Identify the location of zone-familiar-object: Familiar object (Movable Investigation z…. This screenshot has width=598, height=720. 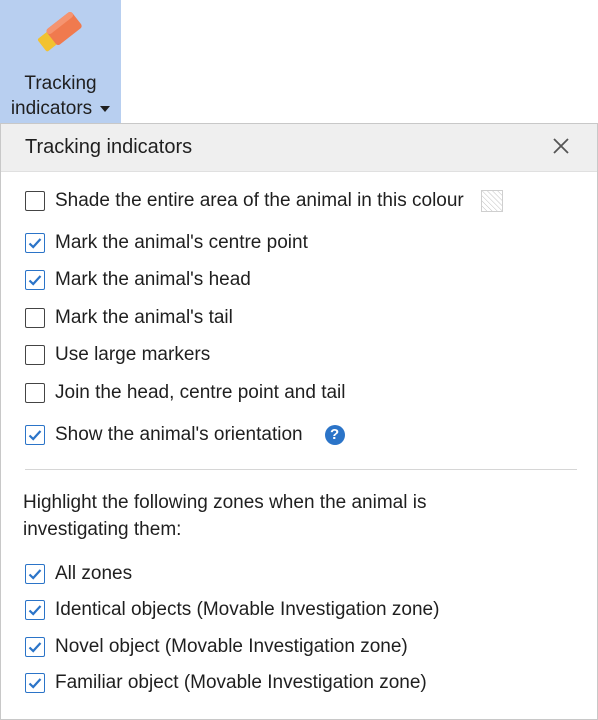
(226, 683).